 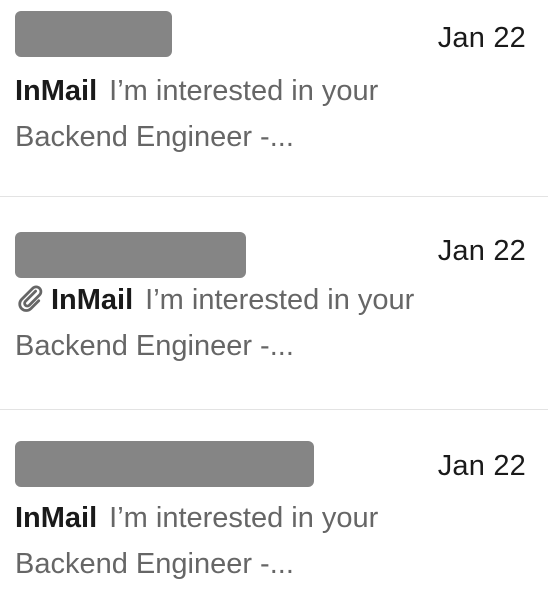 What do you see at coordinates (30, 298) in the screenshot?
I see `paperclip-icon` at bounding box center [30, 298].